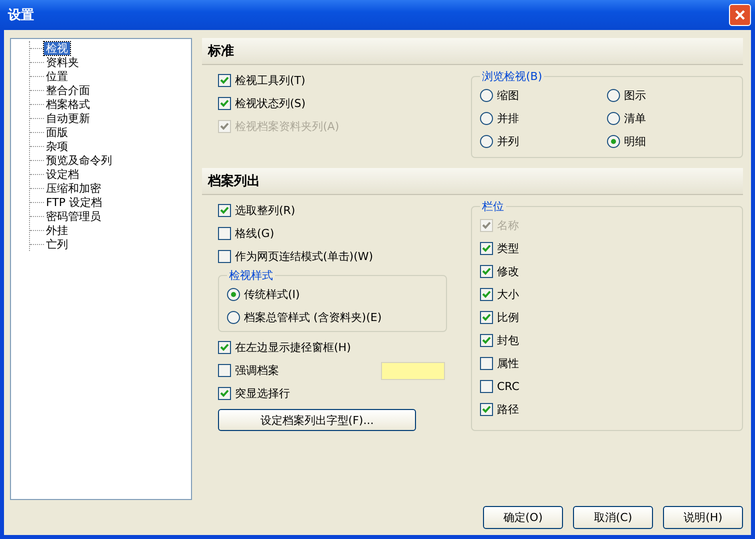 Image resolution: width=755 pixels, height=539 pixels. What do you see at coordinates (73, 188) in the screenshot?
I see `tree-item: 压缩和加密` at bounding box center [73, 188].